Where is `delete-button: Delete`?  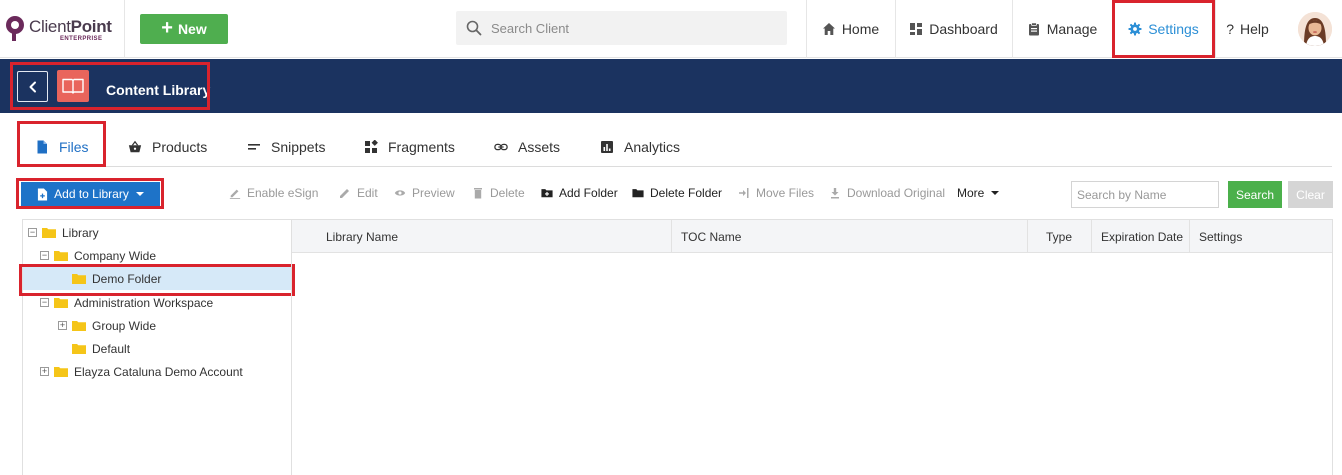
delete-button: Delete is located at coordinates (498, 193).